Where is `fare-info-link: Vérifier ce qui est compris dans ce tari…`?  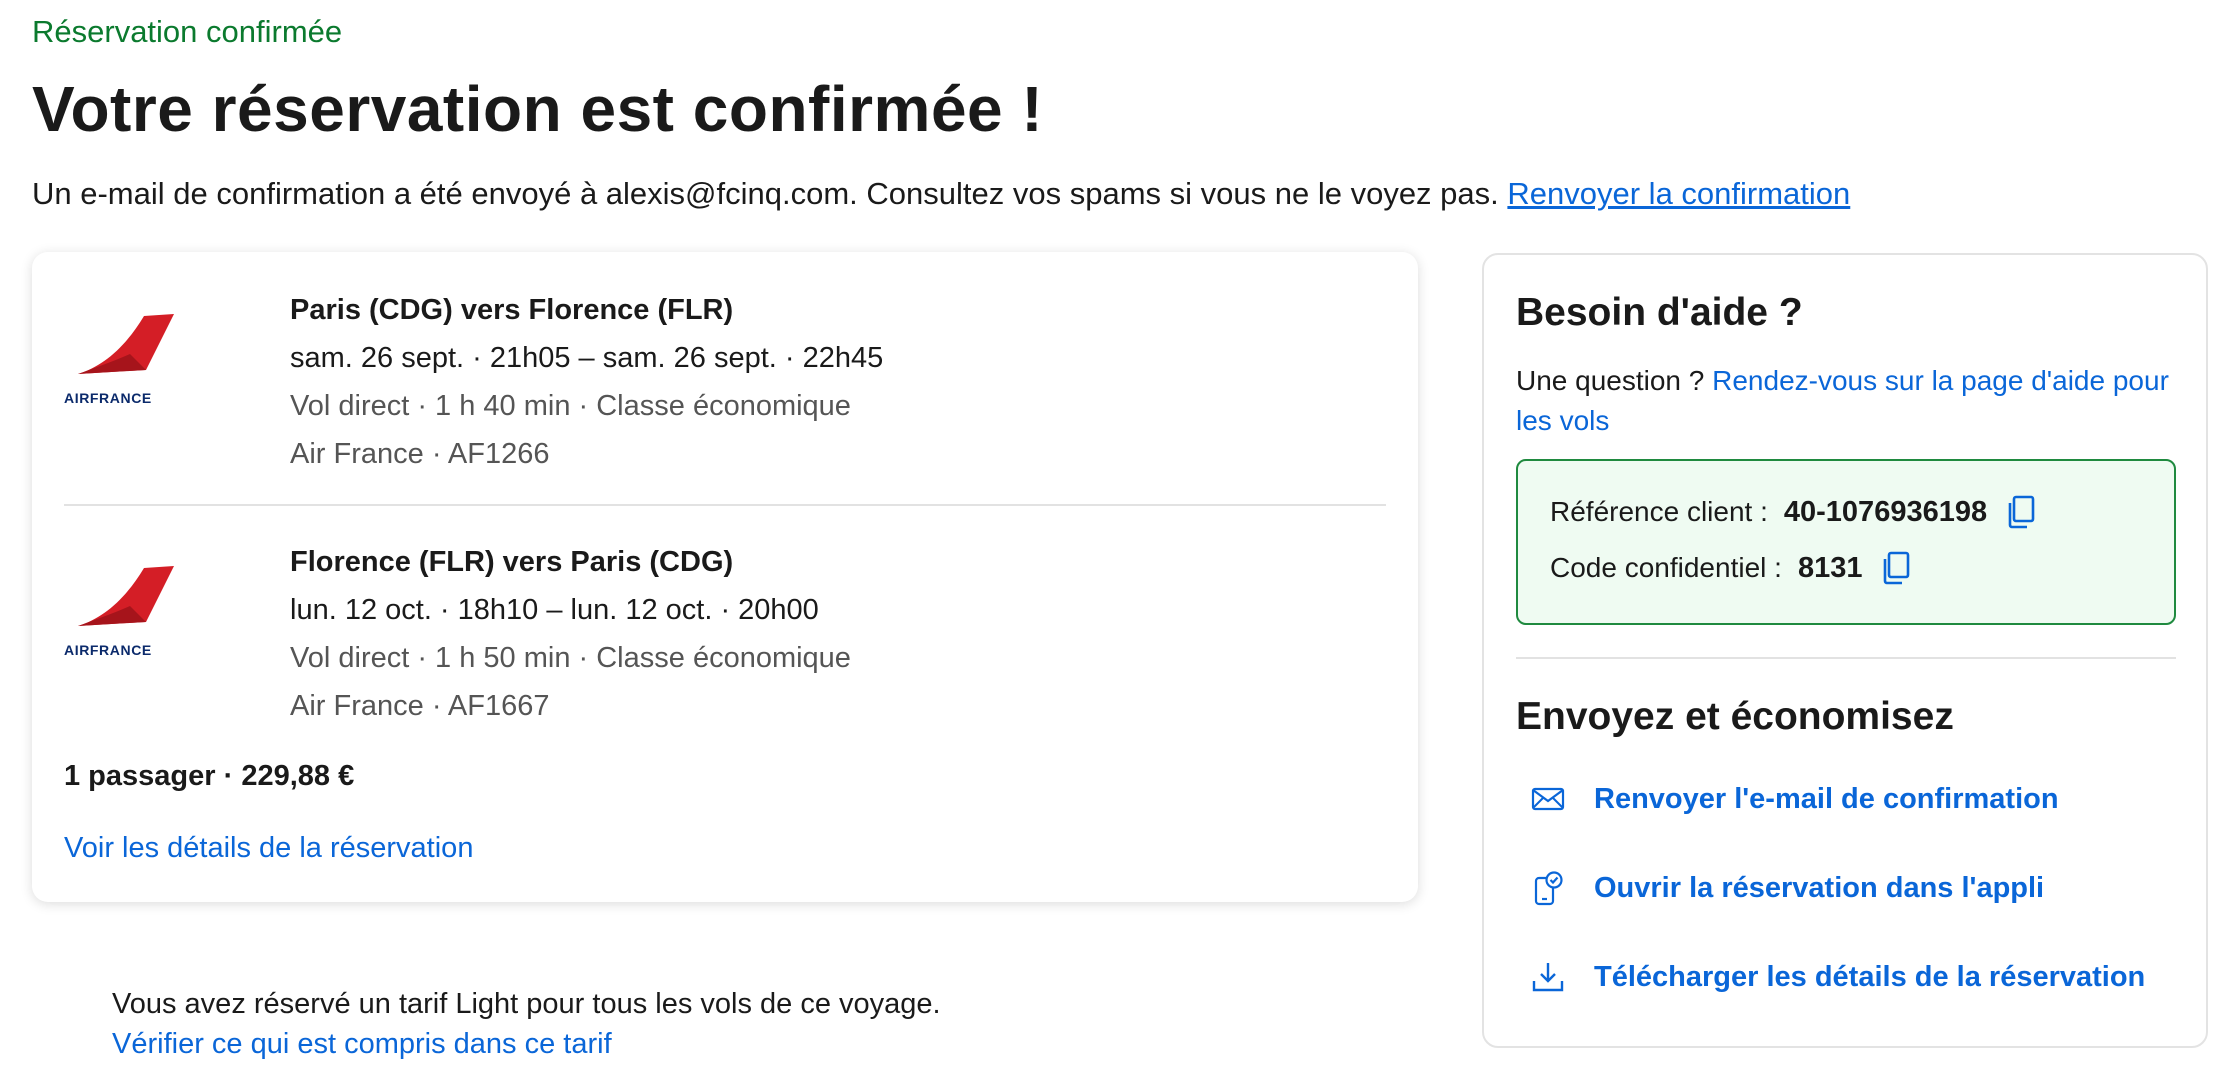 fare-info-link: Vérifier ce qui est compris dans ce tari… is located at coordinates (362, 1044).